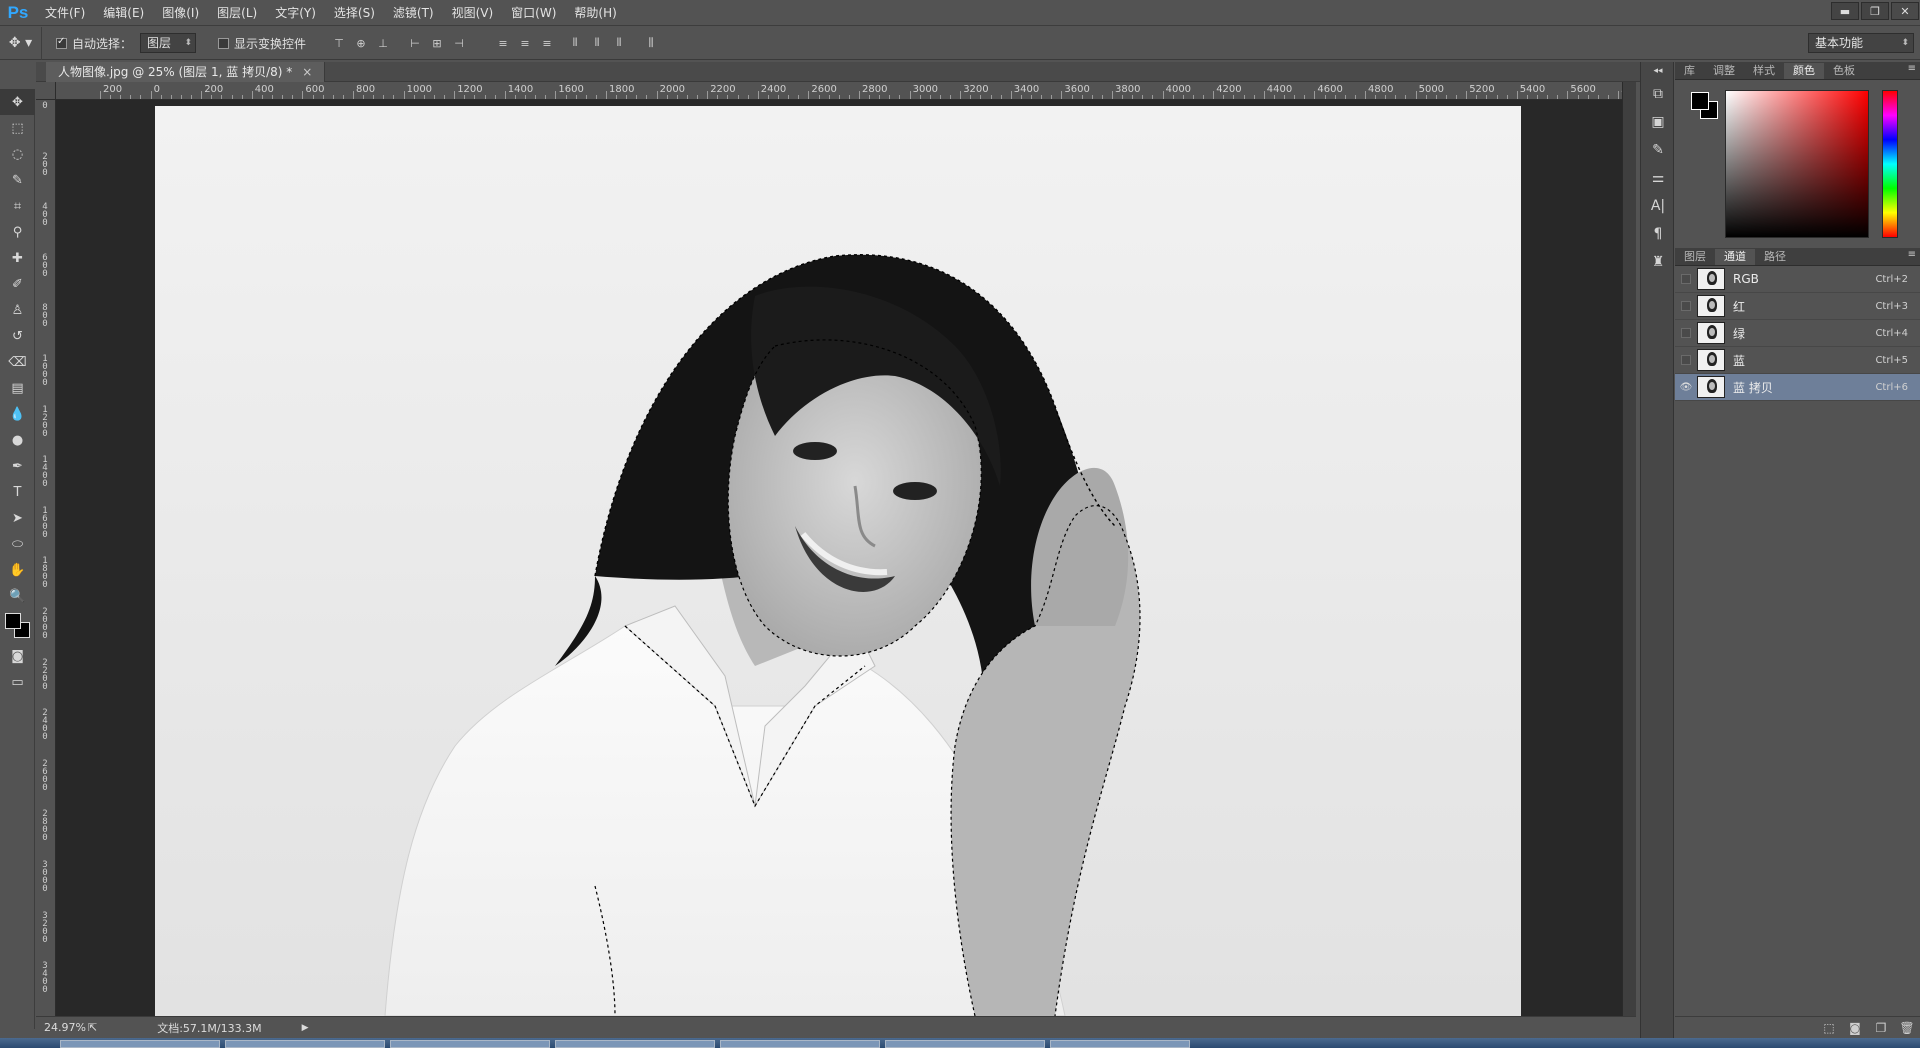  I want to click on menu-item-4: 文字(Y), so click(295, 13).